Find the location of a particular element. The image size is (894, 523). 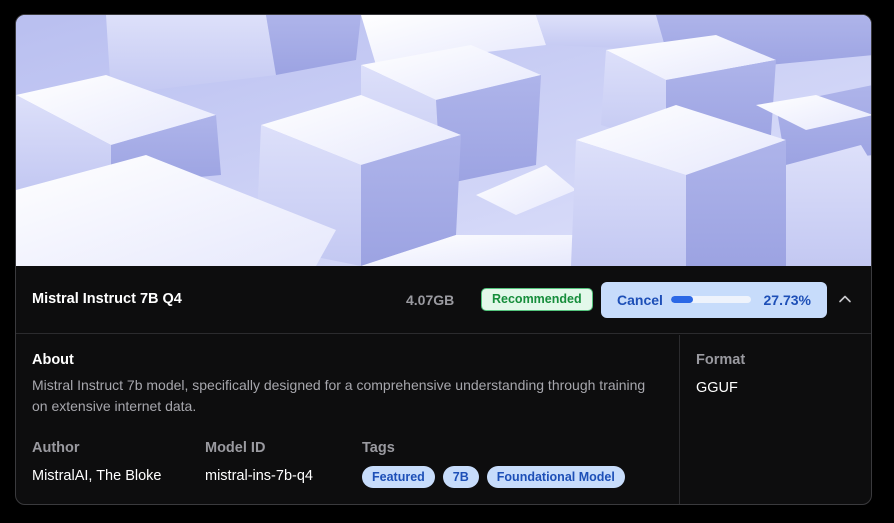

author-label: Author is located at coordinates (56, 448).